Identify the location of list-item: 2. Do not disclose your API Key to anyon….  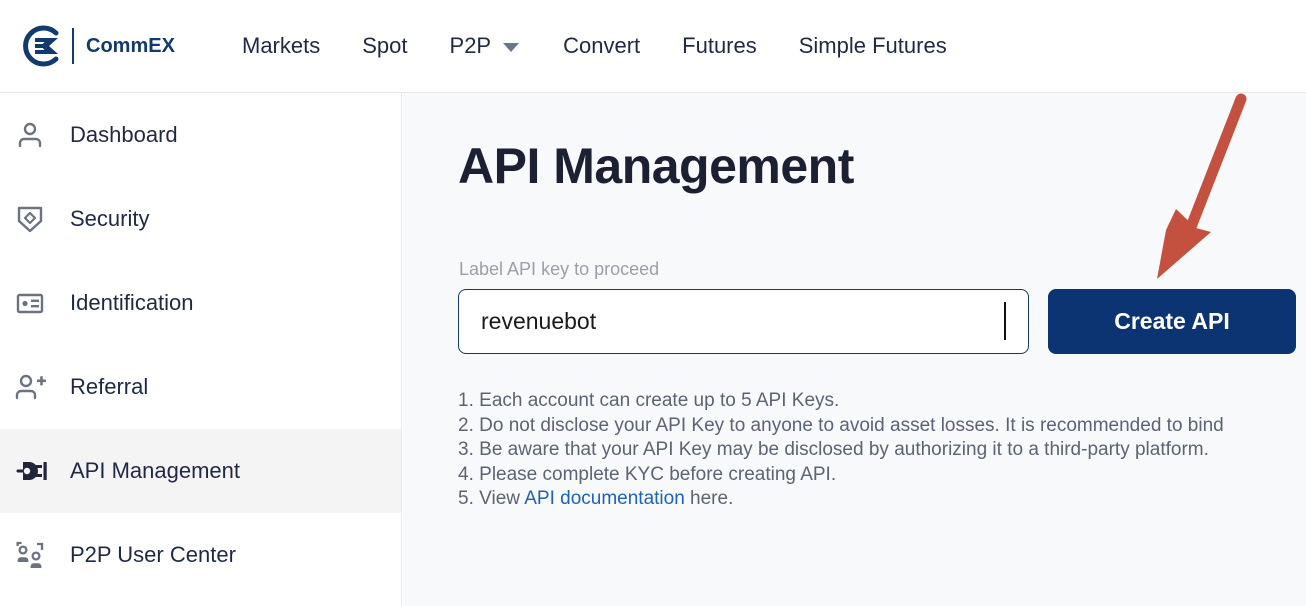
(882, 426).